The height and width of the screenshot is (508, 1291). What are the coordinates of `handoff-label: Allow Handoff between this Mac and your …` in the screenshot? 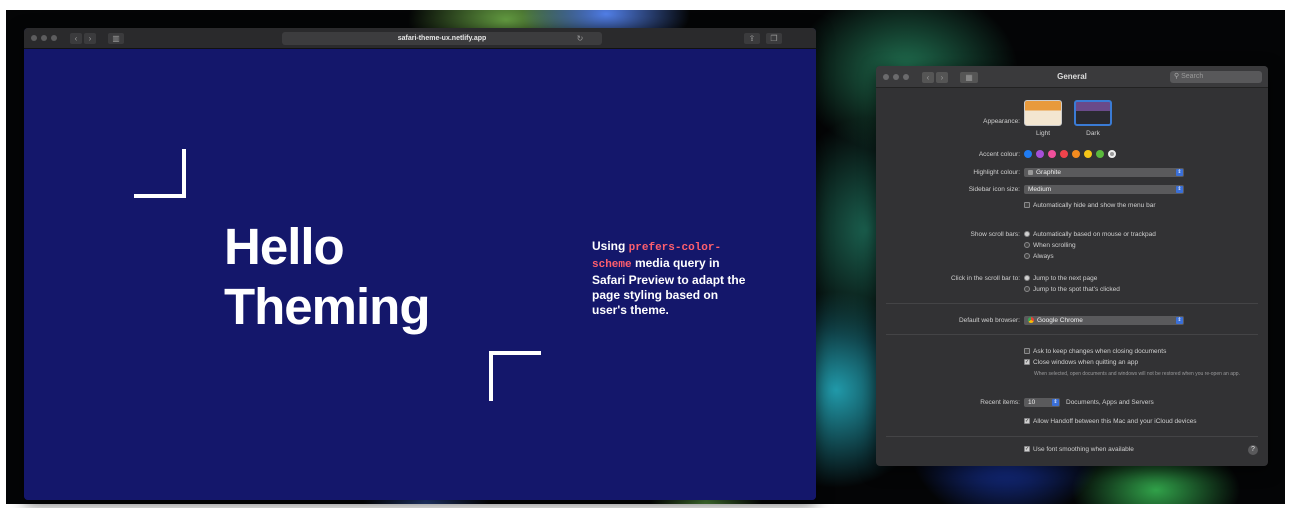 It's located at (1115, 421).